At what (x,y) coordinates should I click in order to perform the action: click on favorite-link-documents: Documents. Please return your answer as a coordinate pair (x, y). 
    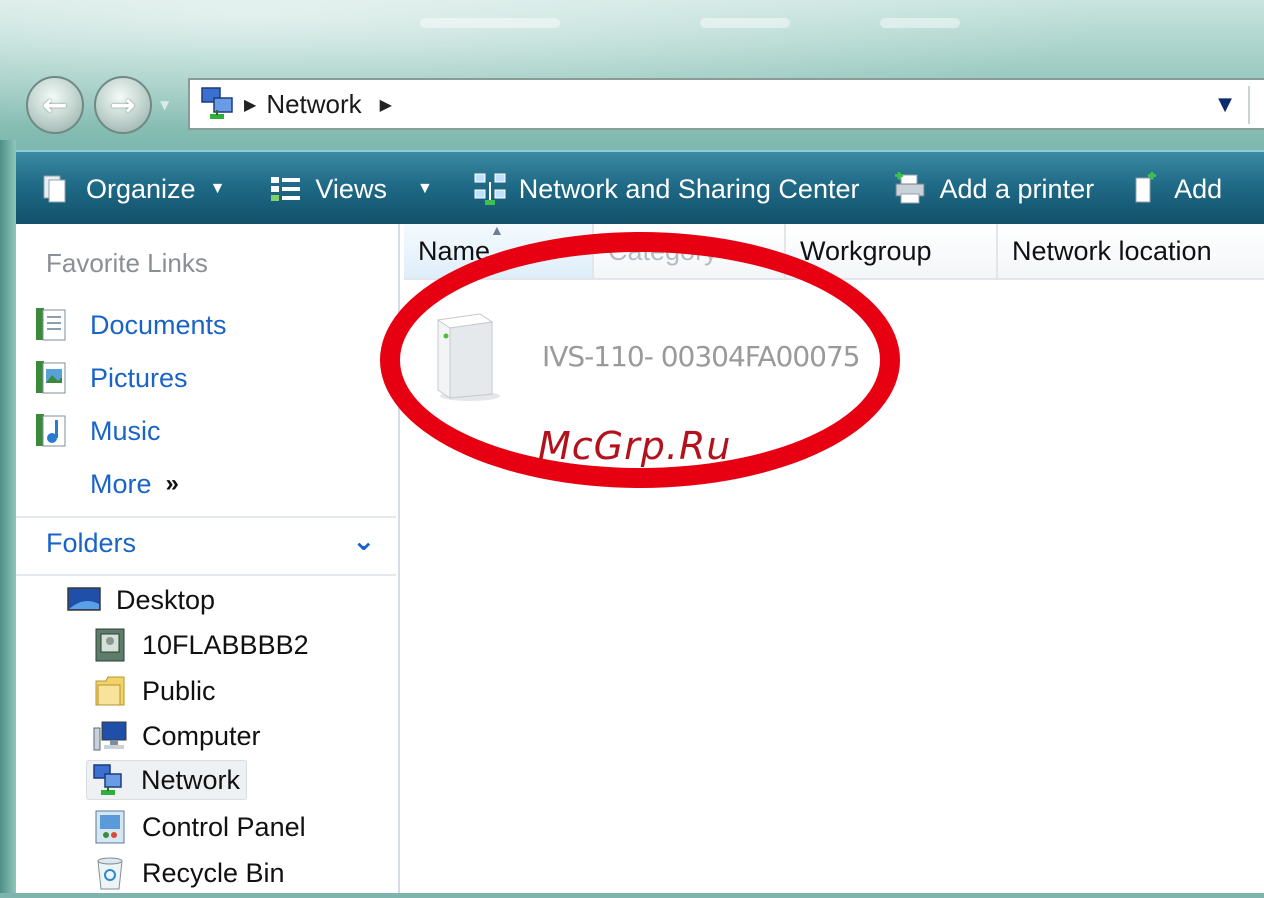
    Looking at the image, I should click on (130, 325).